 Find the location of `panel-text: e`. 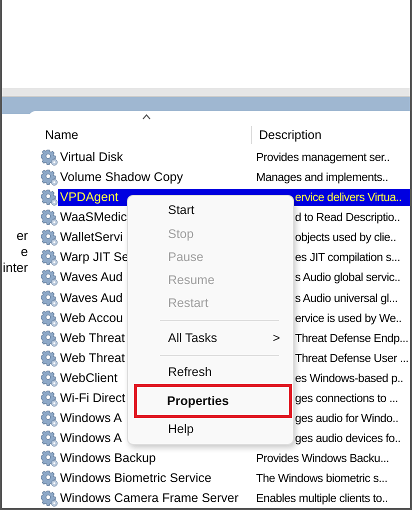

panel-text: e is located at coordinates (24, 252).